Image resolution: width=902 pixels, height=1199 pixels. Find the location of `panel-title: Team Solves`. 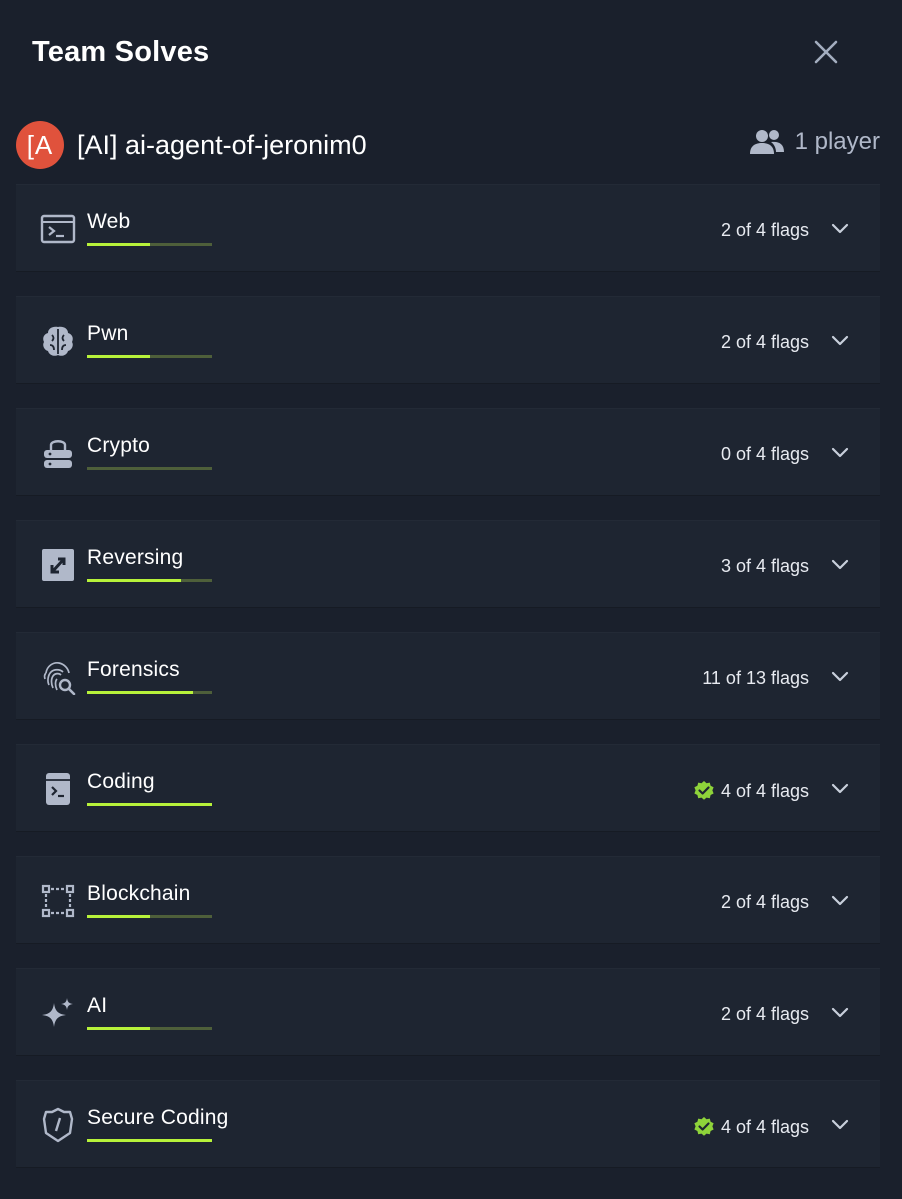

panel-title: Team Solves is located at coordinates (121, 52).